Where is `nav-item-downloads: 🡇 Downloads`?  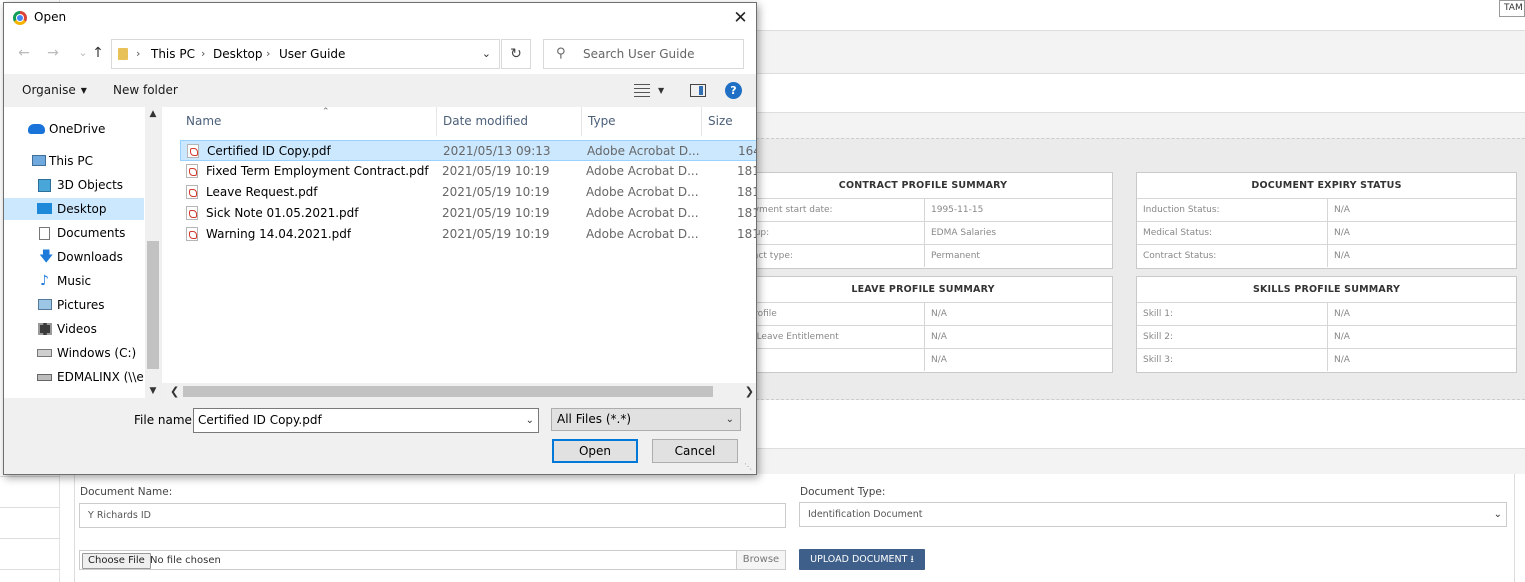 nav-item-downloads: 🡇 Downloads is located at coordinates (74, 257).